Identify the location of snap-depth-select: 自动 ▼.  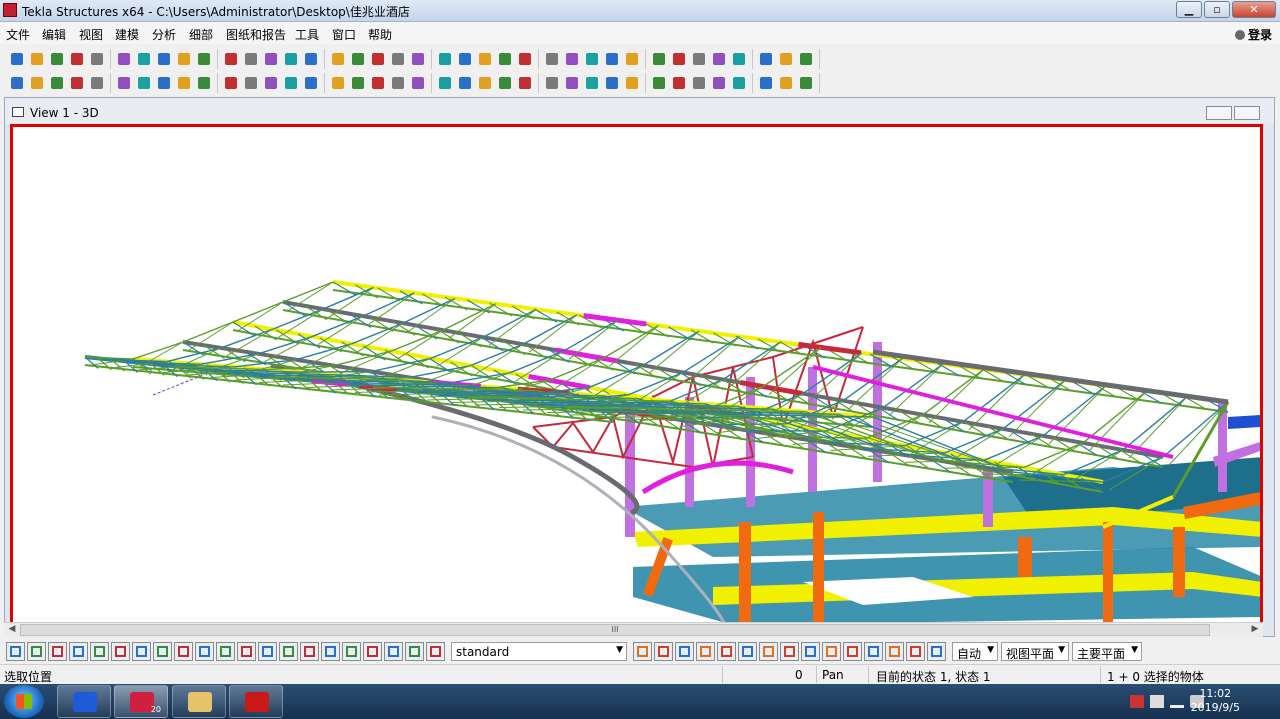
(975, 651).